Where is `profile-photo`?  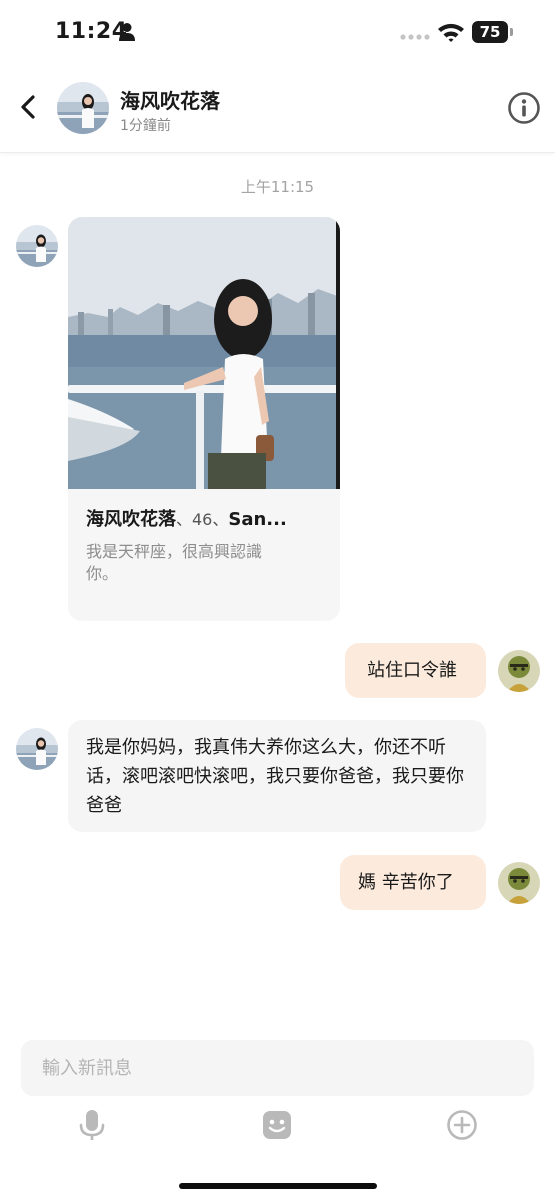 profile-photo is located at coordinates (204, 353).